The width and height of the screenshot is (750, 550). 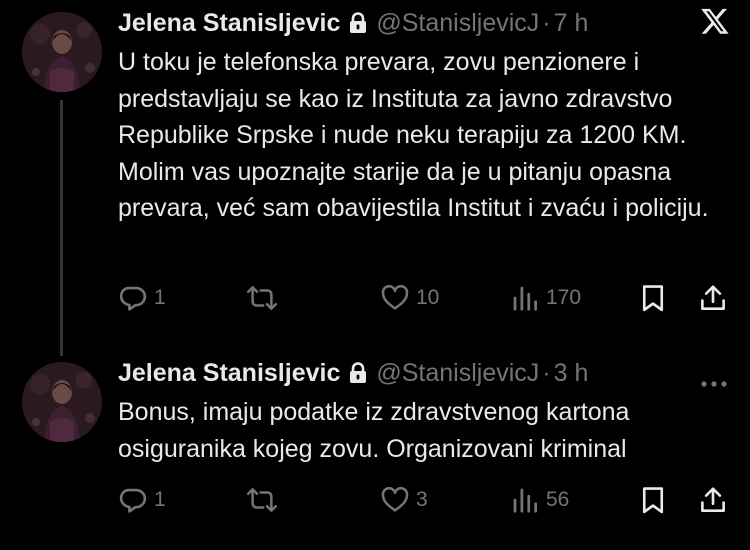 I want to click on tweet-header: Jelena Stanisljevic @StanisljevicJ · 7 h, so click(x=424, y=23).